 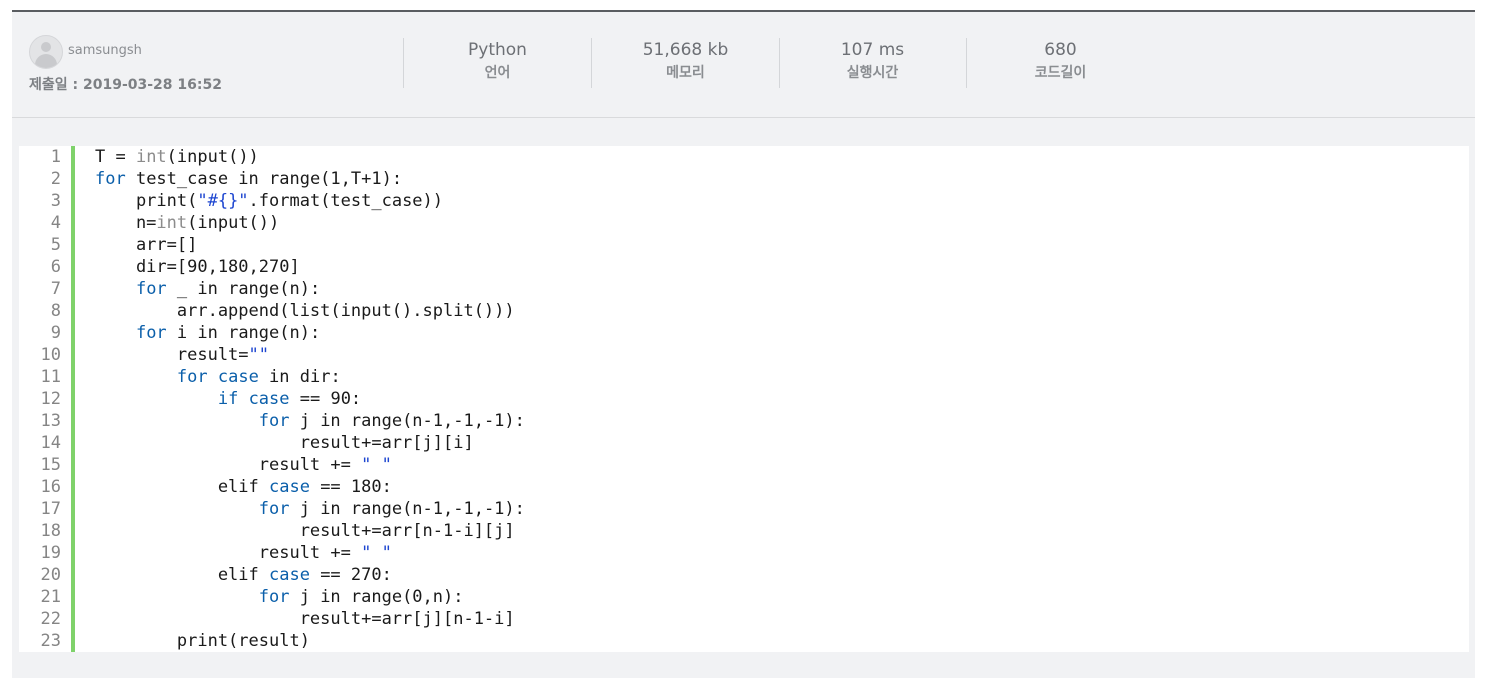 I want to click on code-token: arr=[], so click(x=146, y=245).